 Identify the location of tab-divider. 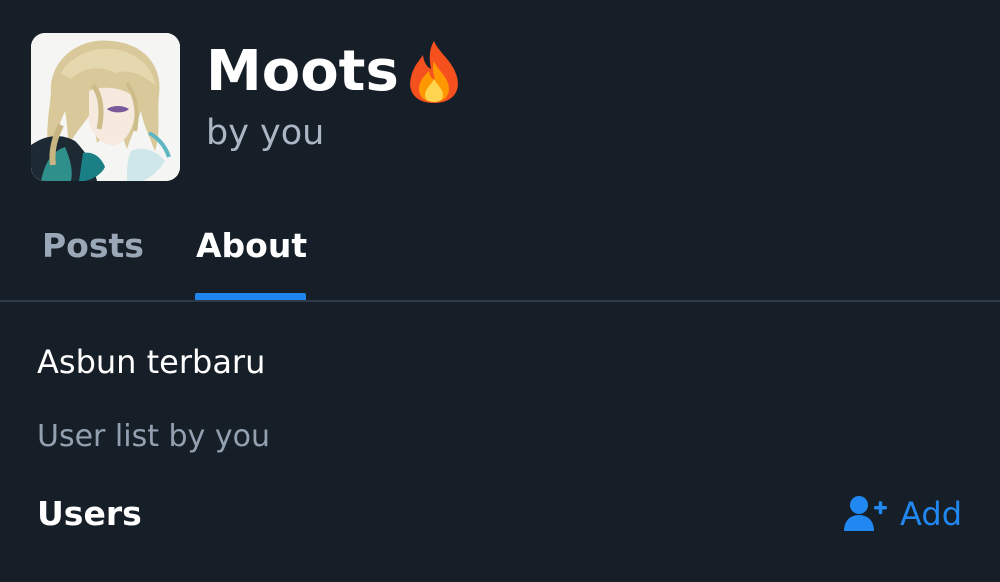
(500, 301).